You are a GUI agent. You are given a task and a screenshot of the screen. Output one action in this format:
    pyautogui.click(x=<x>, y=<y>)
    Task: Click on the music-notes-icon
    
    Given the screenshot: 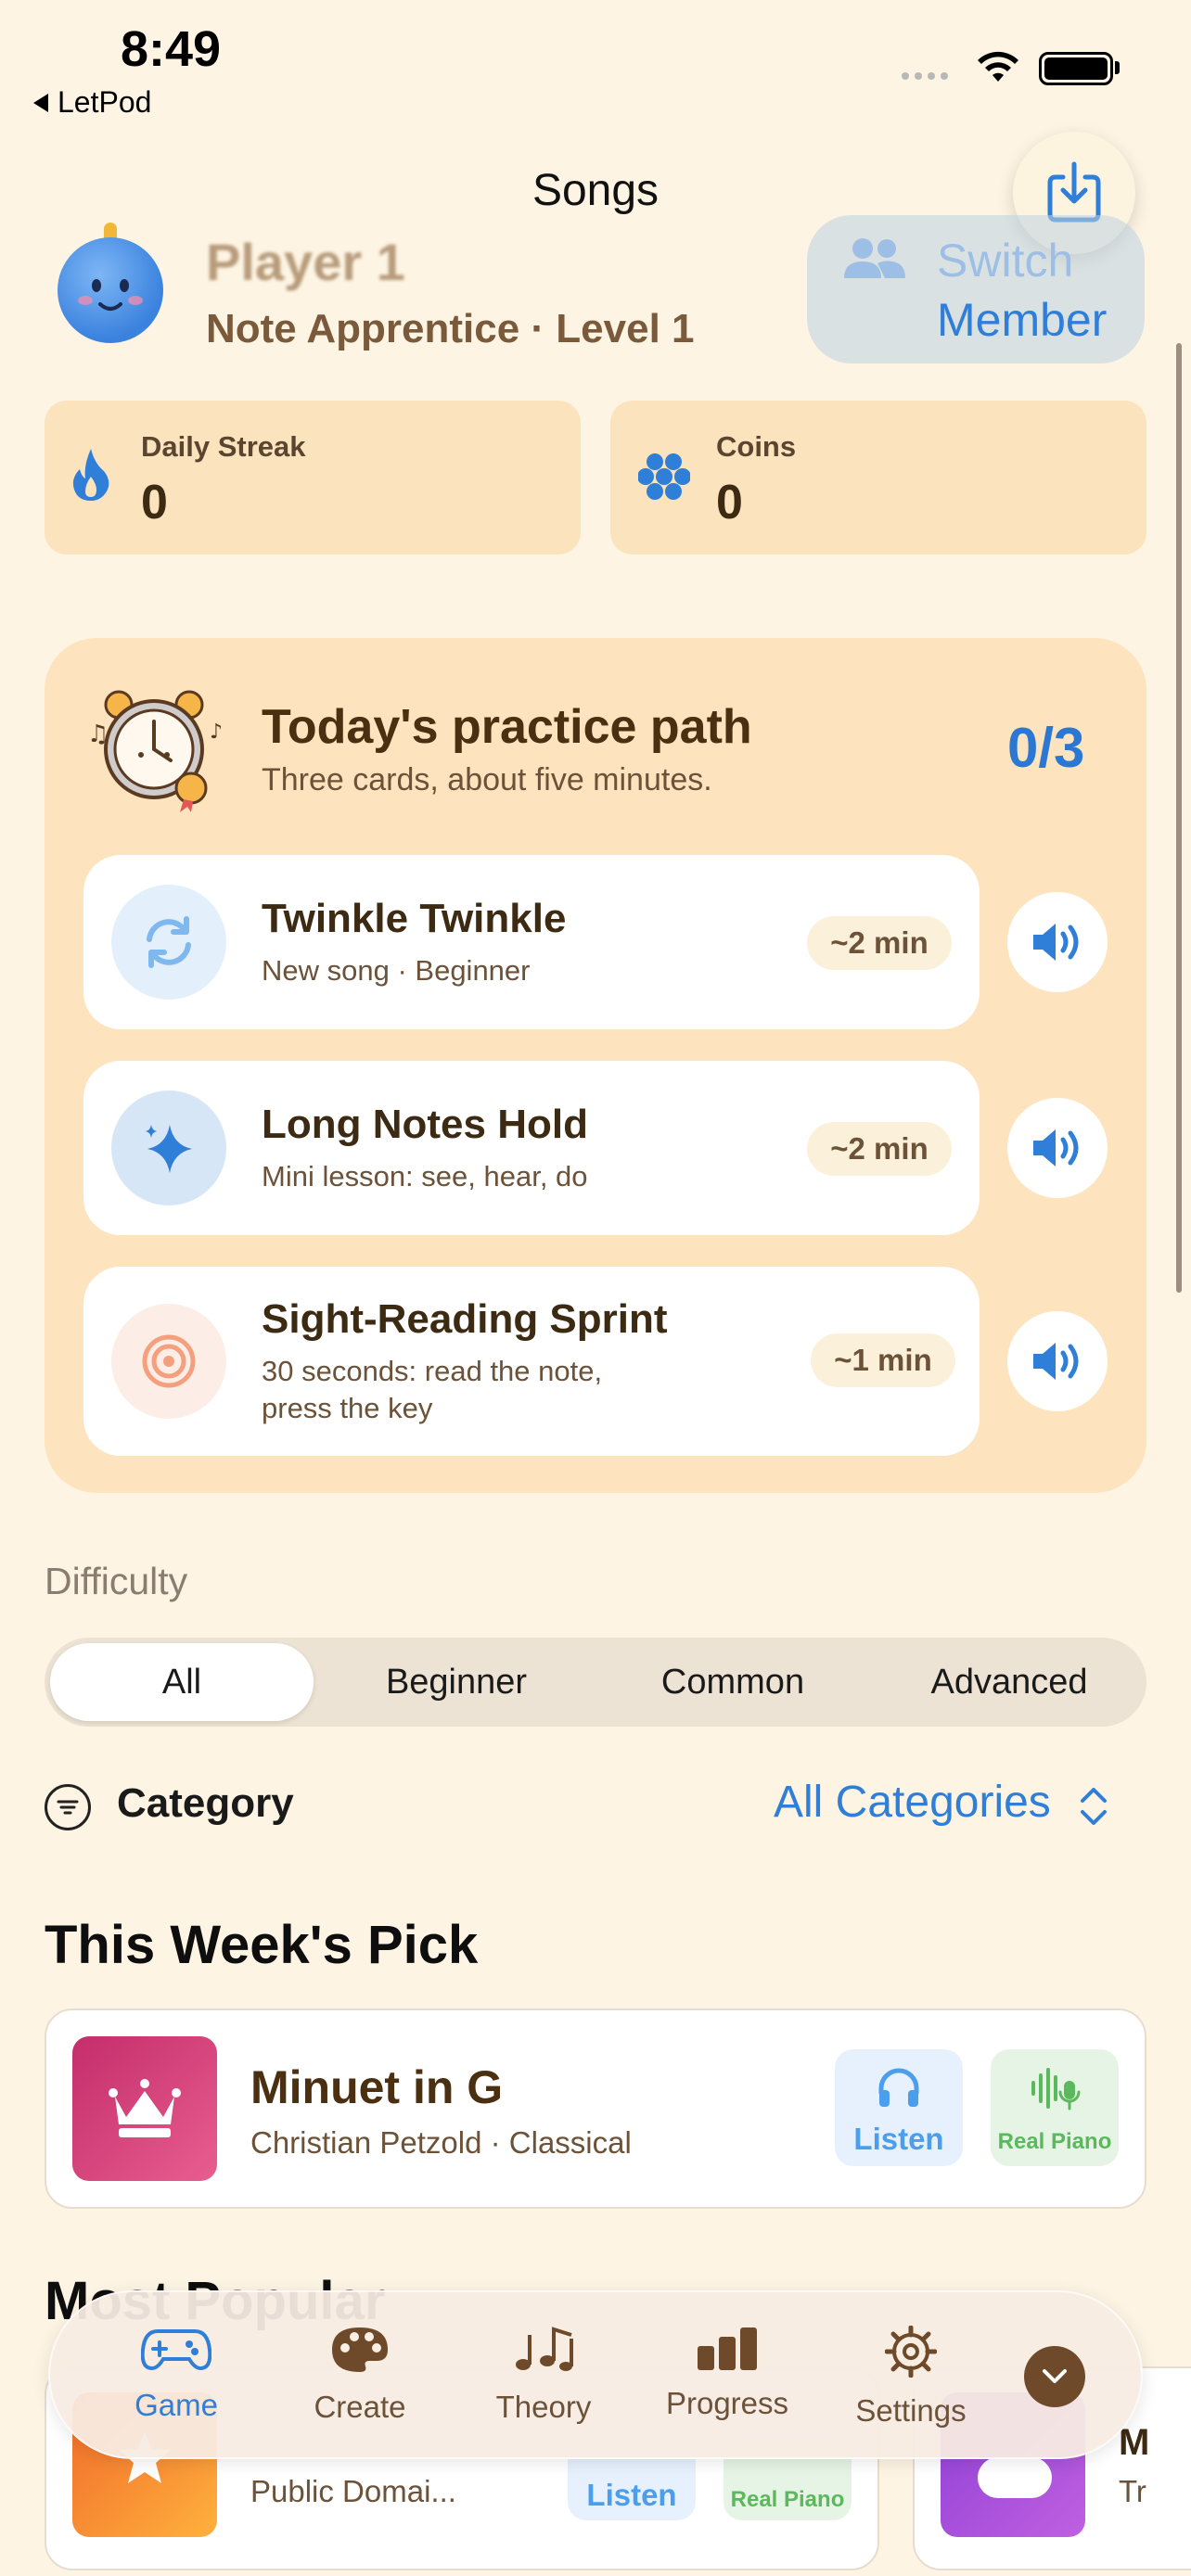 What is the action you would take?
    pyautogui.click(x=545, y=2349)
    